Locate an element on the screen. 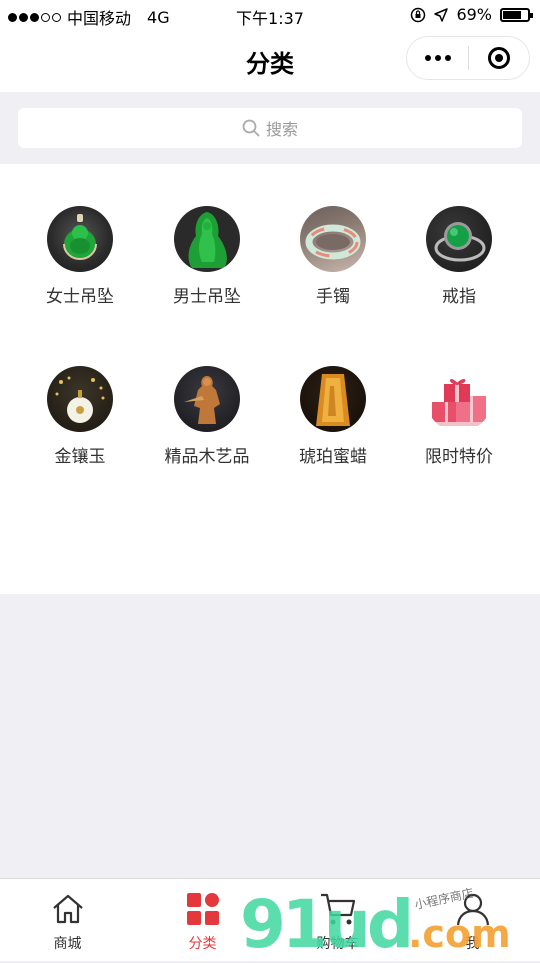 The width and height of the screenshot is (540, 963). watermark-domain: .com is located at coordinates (459, 934).